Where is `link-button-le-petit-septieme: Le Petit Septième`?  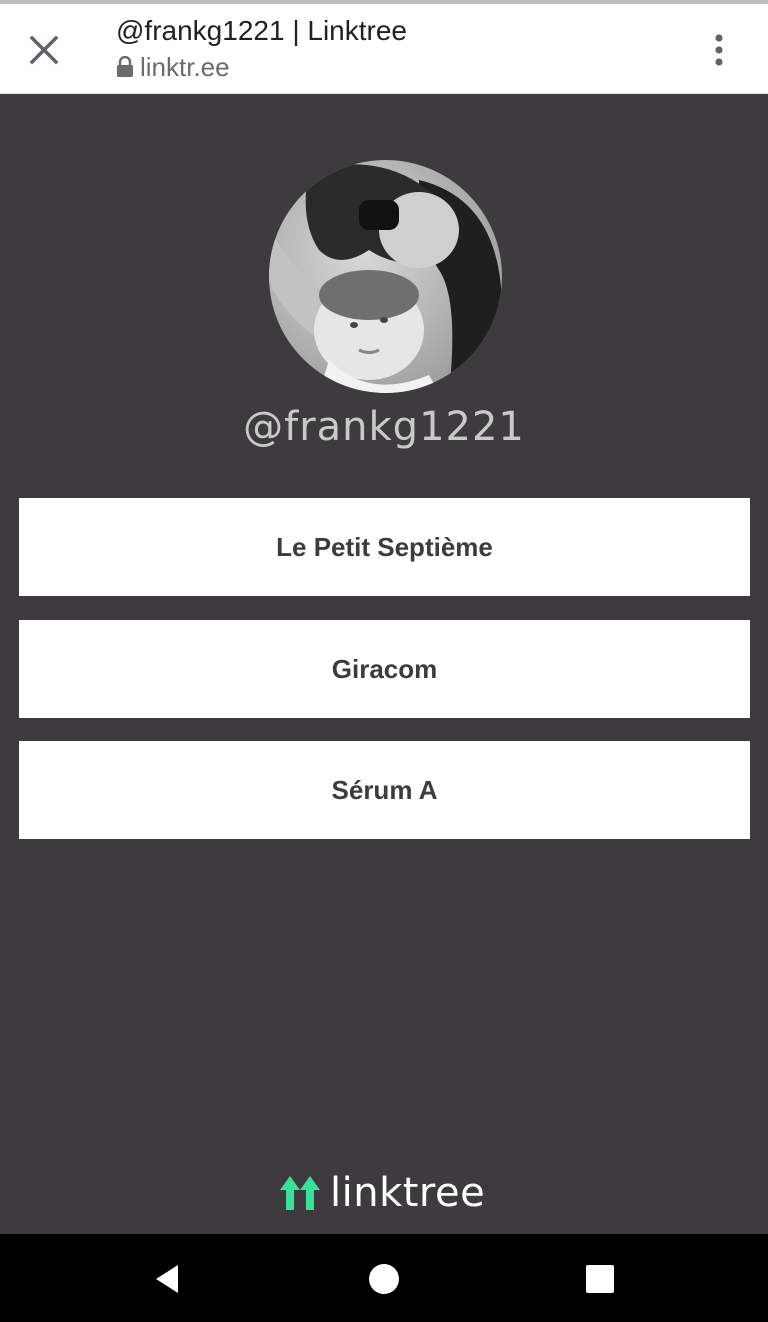
link-button-le-petit-septieme: Le Petit Septième is located at coordinates (384, 547).